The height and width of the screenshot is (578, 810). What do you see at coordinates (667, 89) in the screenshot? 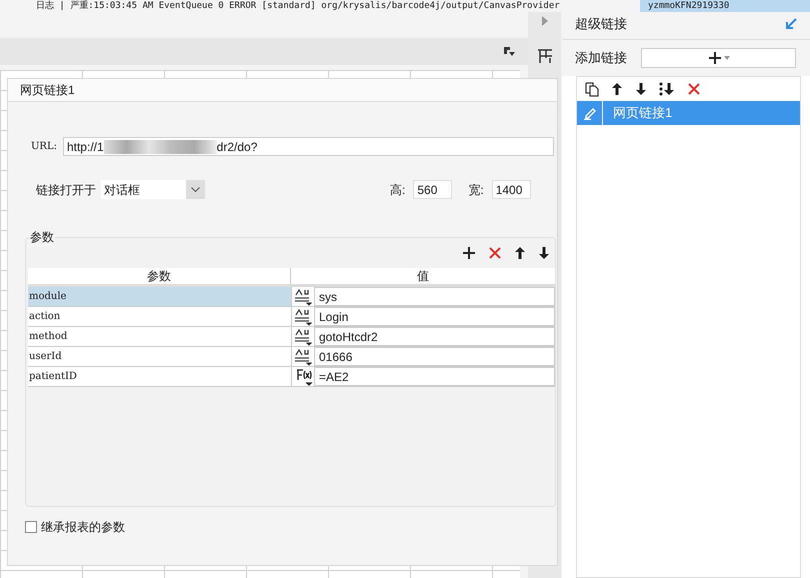
I see `move-bottom-icon` at bounding box center [667, 89].